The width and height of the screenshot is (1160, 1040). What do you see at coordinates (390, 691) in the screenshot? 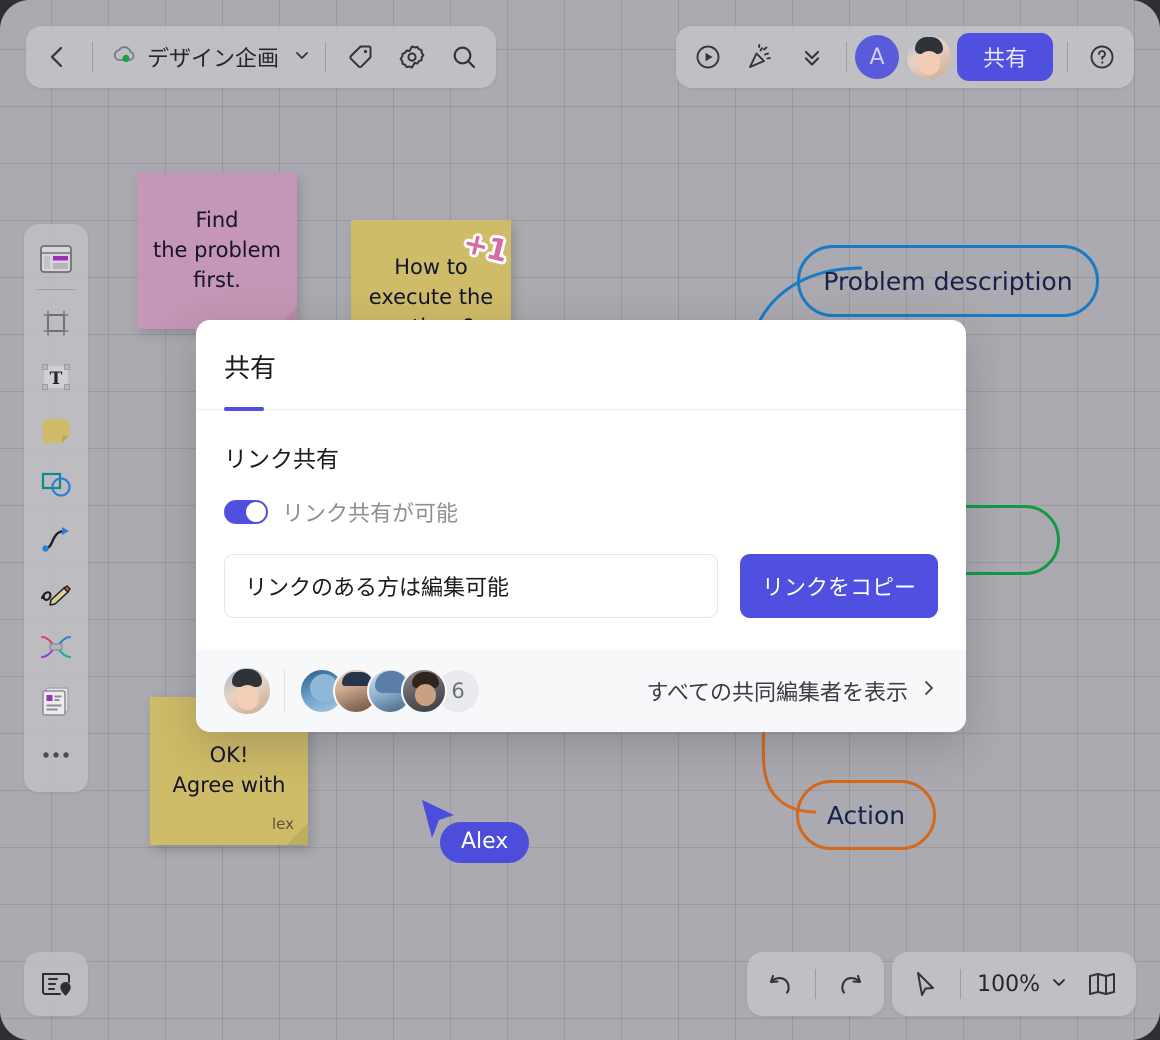
I see `collaborator-stack: 6` at bounding box center [390, 691].